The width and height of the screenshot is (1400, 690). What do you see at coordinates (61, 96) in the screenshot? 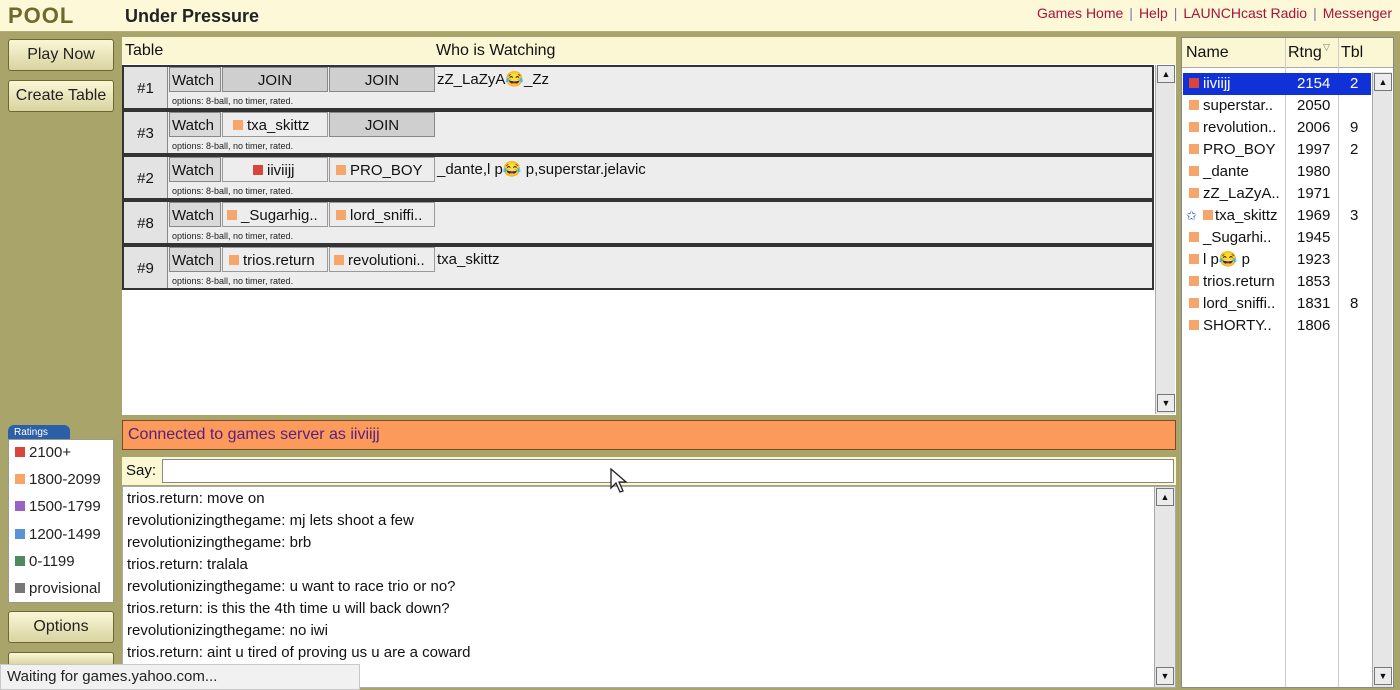
I see `create-table-button: Create Table` at bounding box center [61, 96].